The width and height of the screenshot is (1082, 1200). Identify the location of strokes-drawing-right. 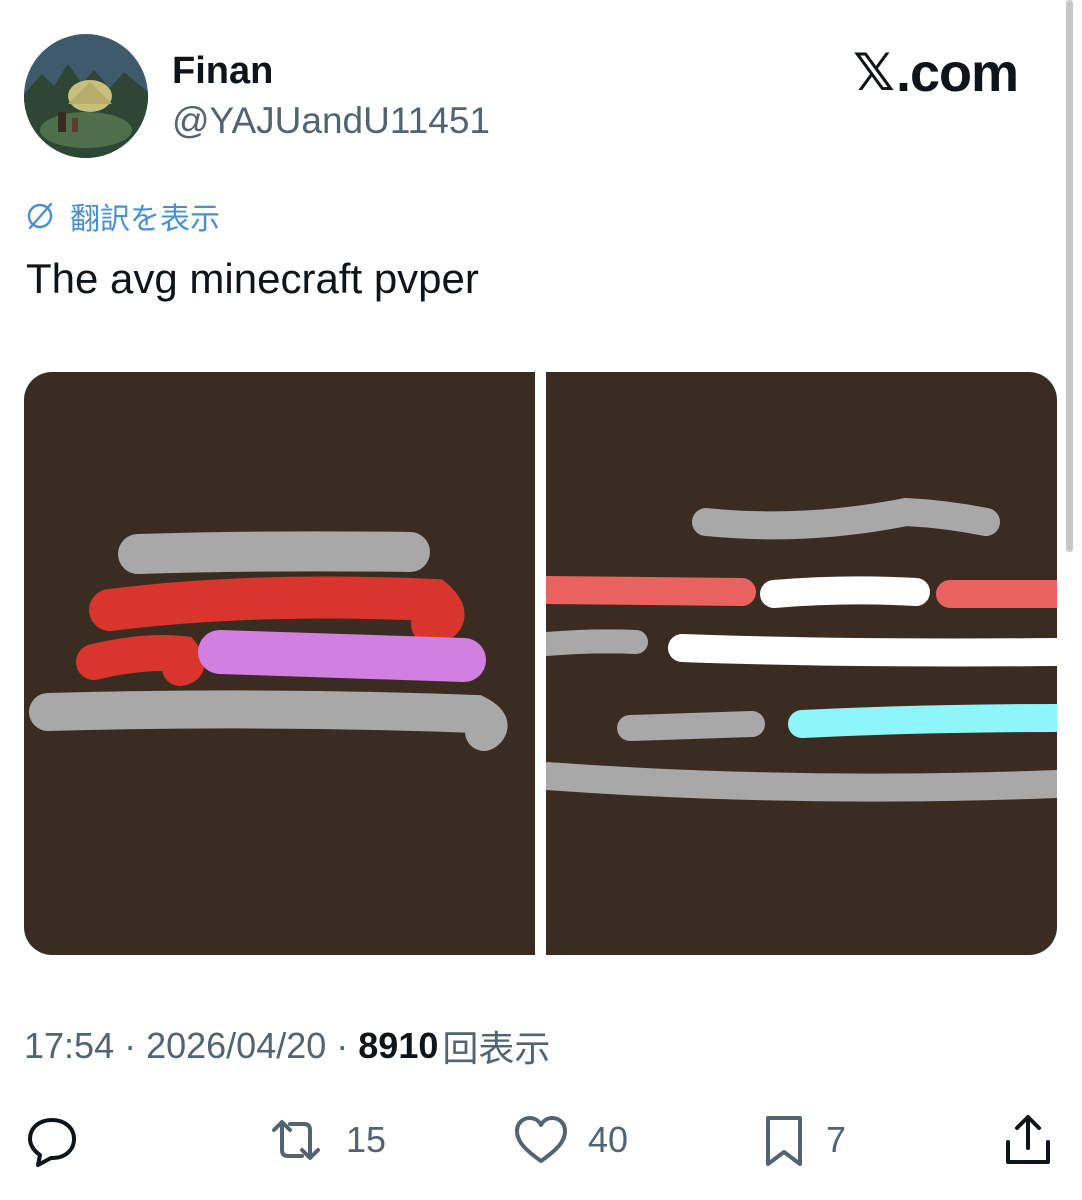
(801, 649).